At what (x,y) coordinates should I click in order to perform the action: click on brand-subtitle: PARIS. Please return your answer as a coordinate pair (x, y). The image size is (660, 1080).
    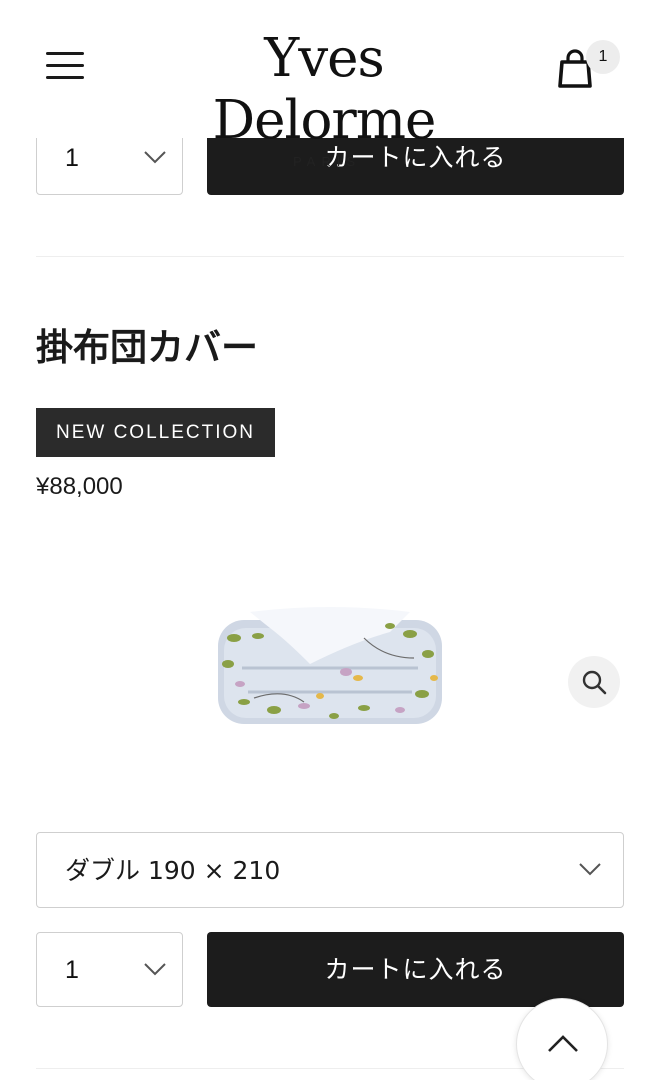
    Looking at the image, I should click on (327, 161).